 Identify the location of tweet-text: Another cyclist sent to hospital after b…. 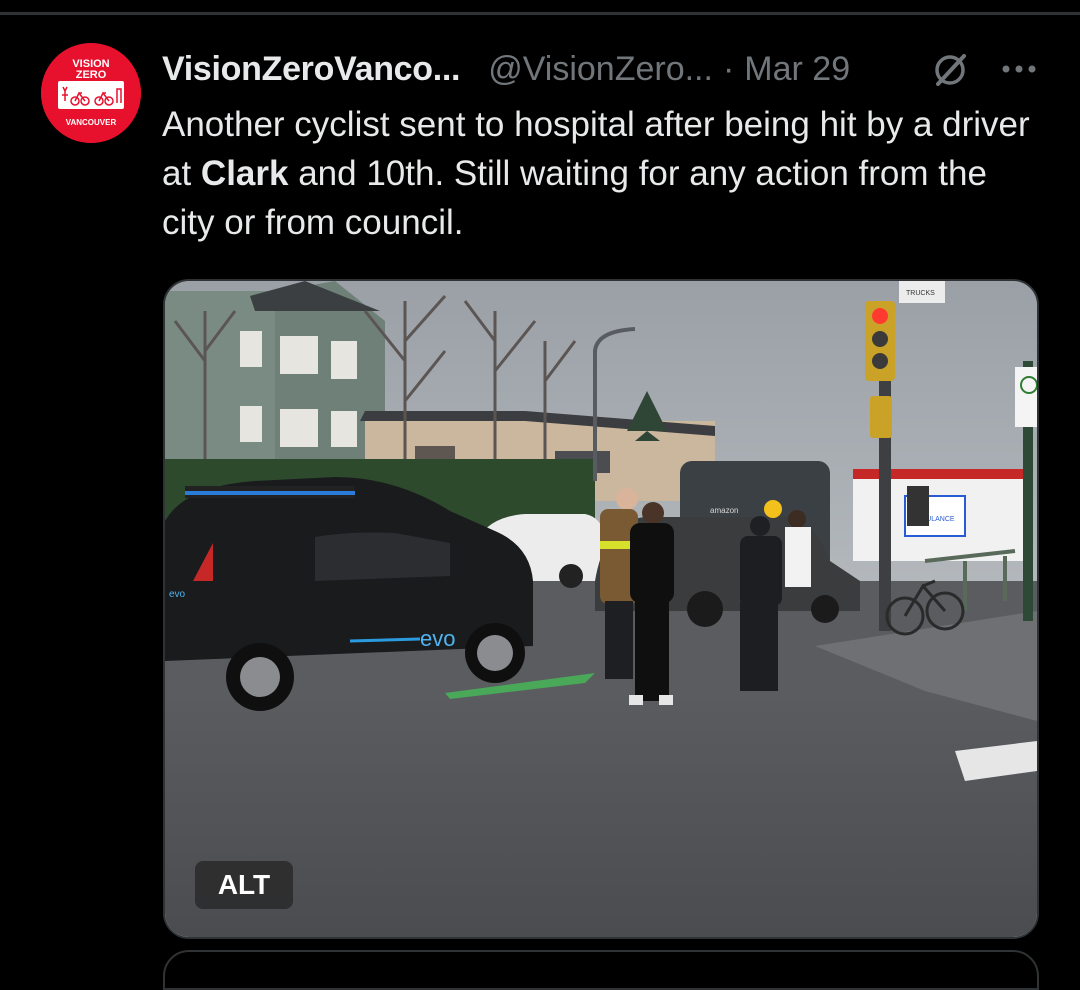
(602, 173).